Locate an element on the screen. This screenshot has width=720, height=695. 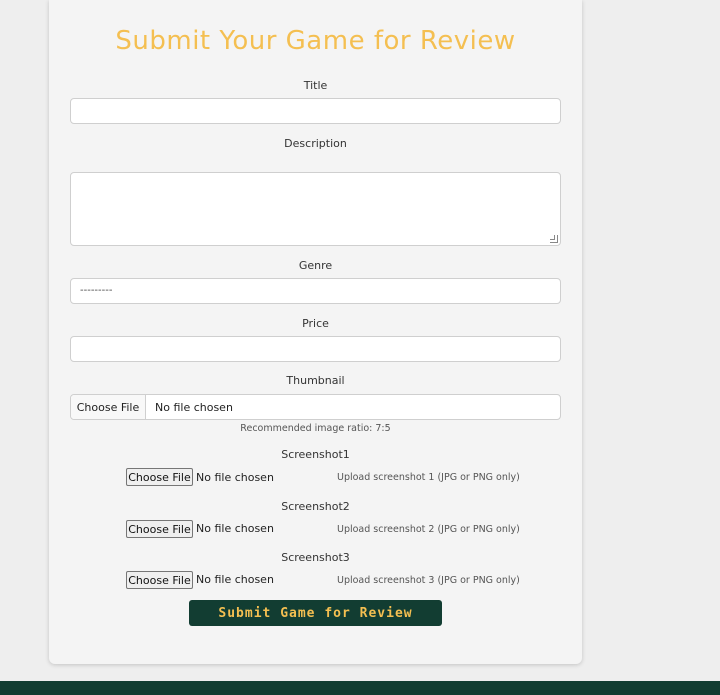
screenshot3-hint: Upload screenshot 3 (JPG or PNG only) is located at coordinates (428, 580).